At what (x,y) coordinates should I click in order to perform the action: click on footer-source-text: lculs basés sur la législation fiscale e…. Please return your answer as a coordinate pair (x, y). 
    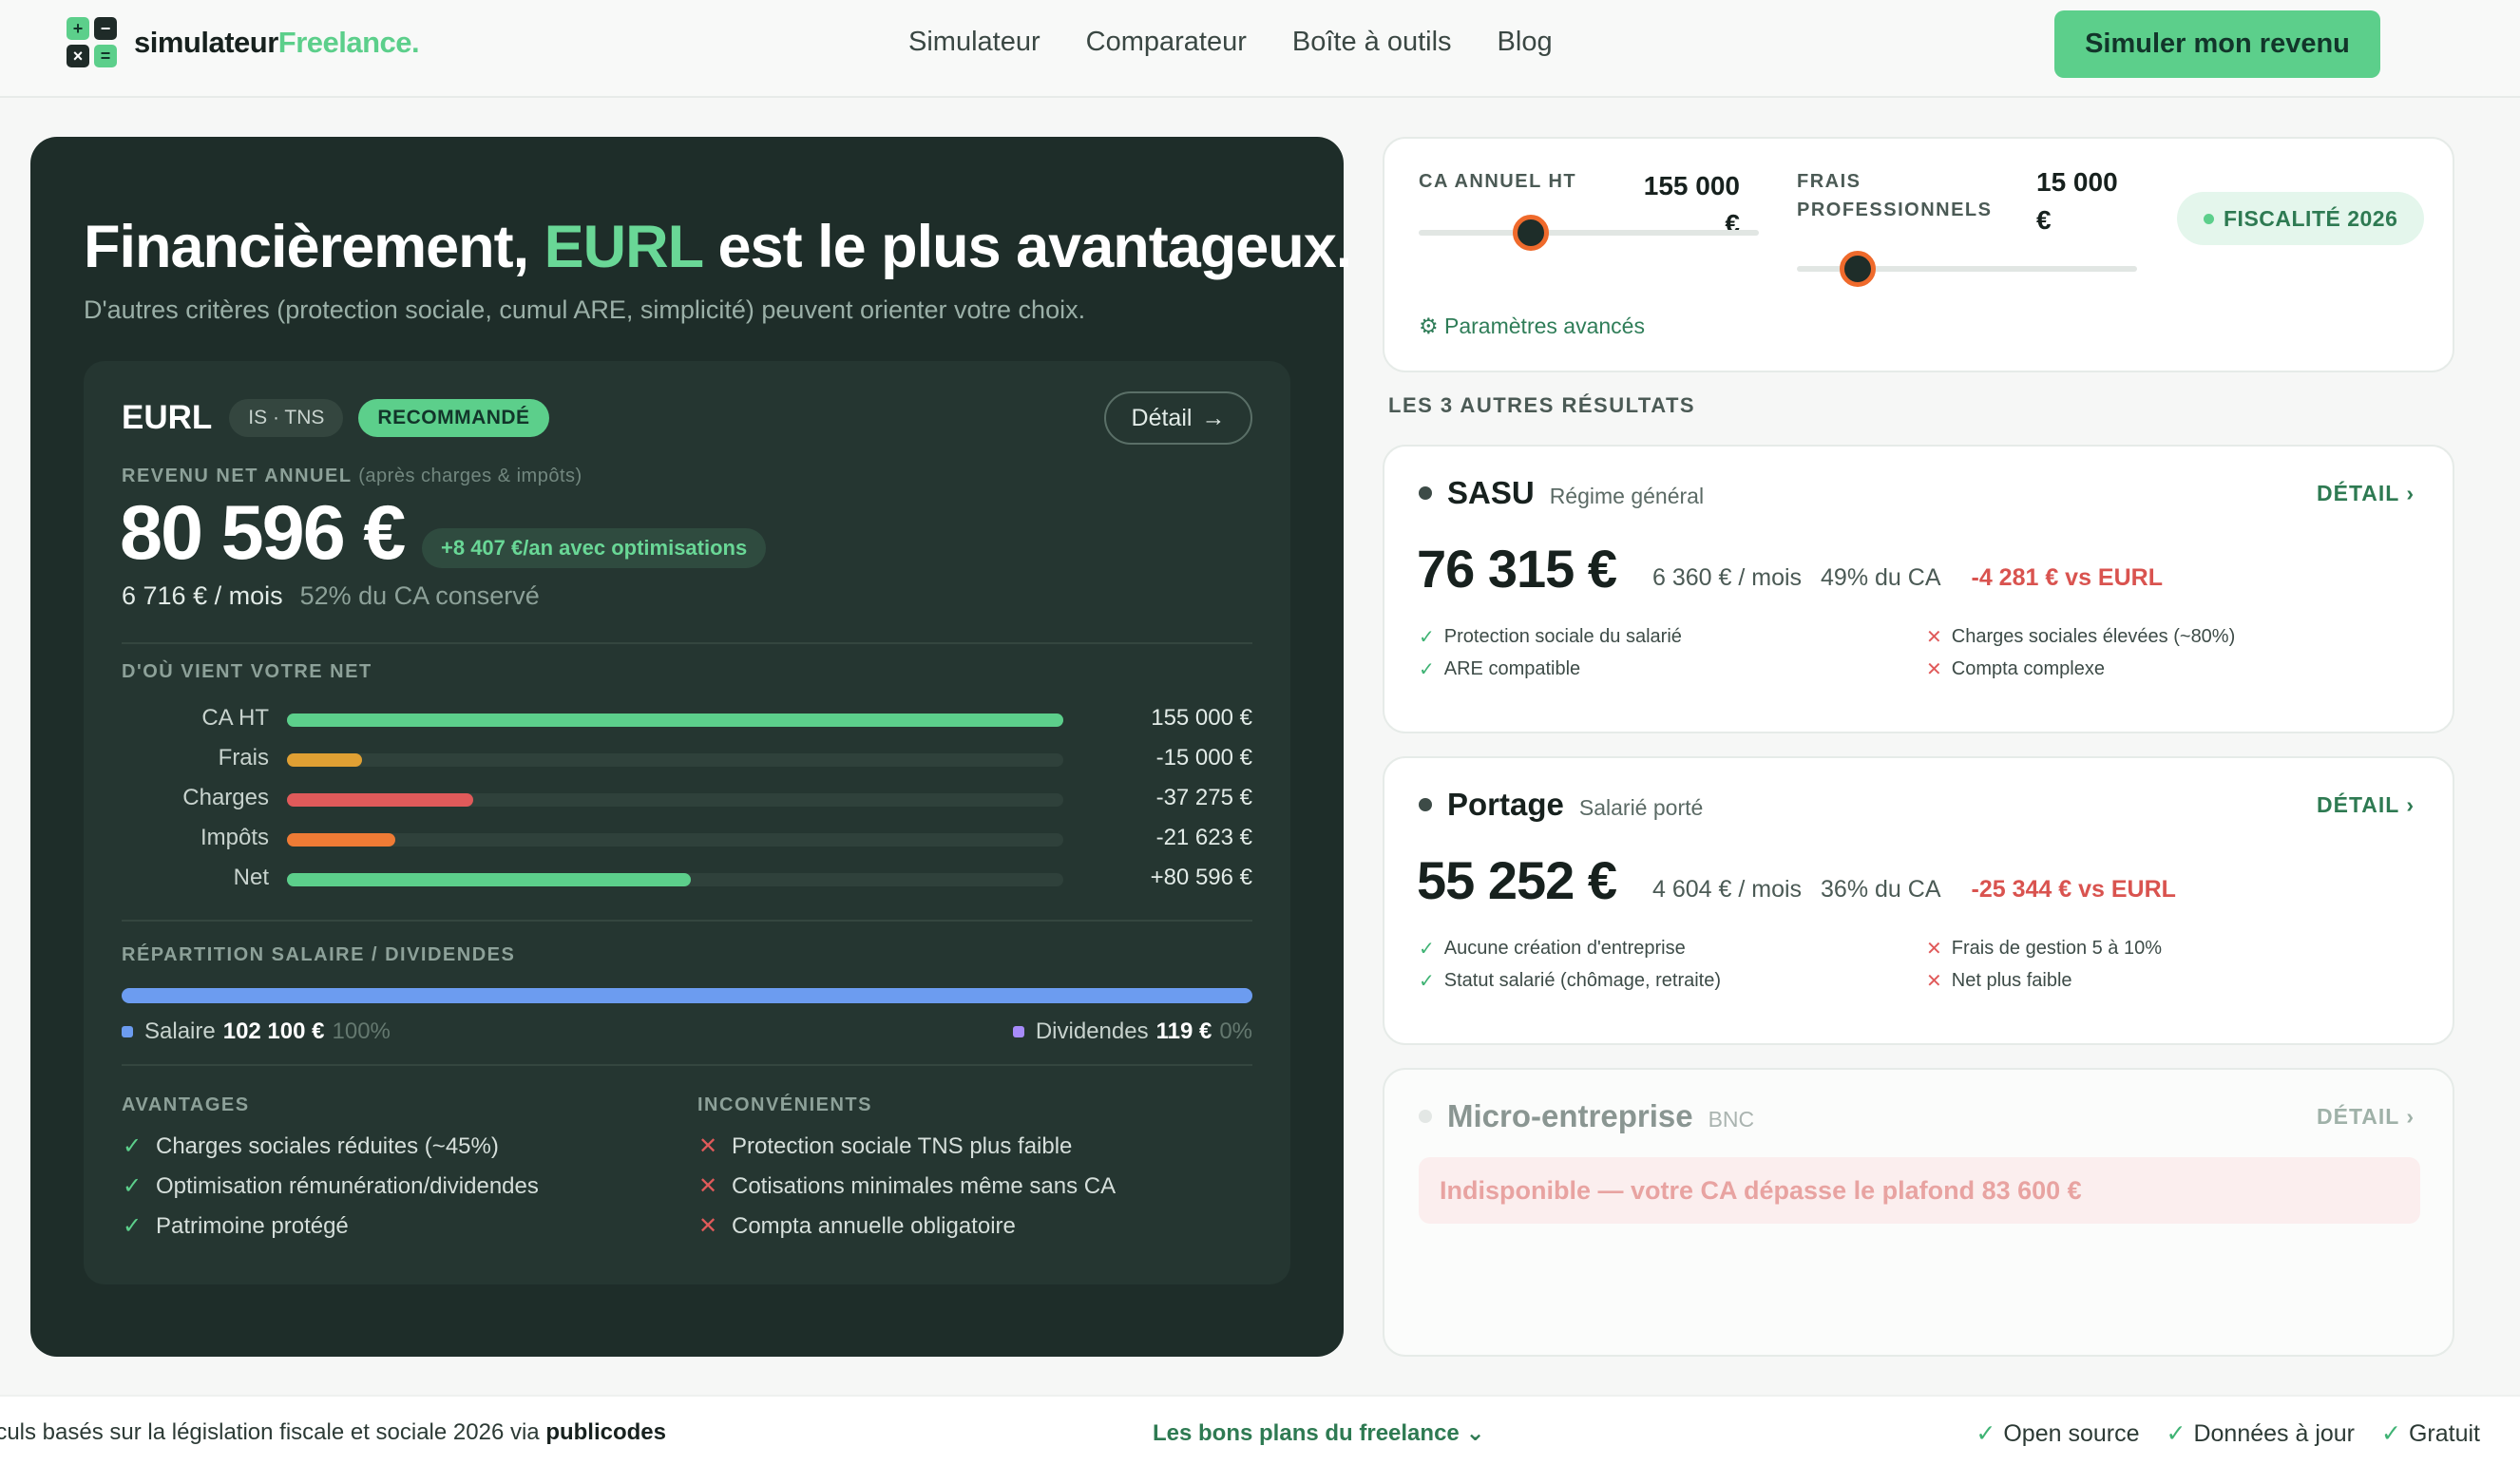
    Looking at the image, I should click on (273, 1432).